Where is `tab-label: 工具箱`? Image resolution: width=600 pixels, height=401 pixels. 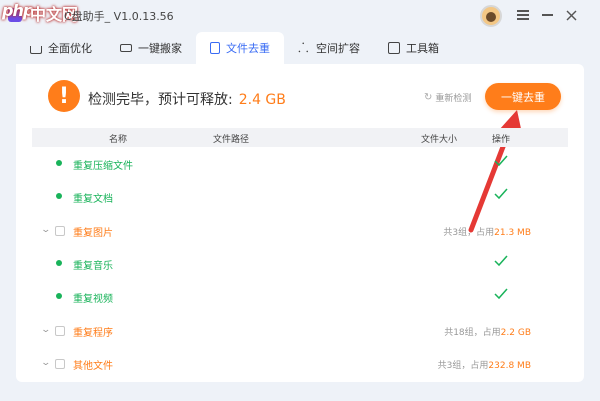 tab-label: 工具箱 is located at coordinates (422, 48).